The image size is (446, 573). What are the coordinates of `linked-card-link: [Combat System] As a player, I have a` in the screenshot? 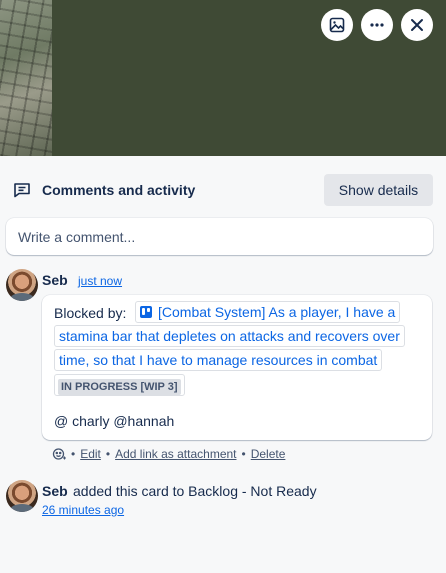 It's located at (268, 312).